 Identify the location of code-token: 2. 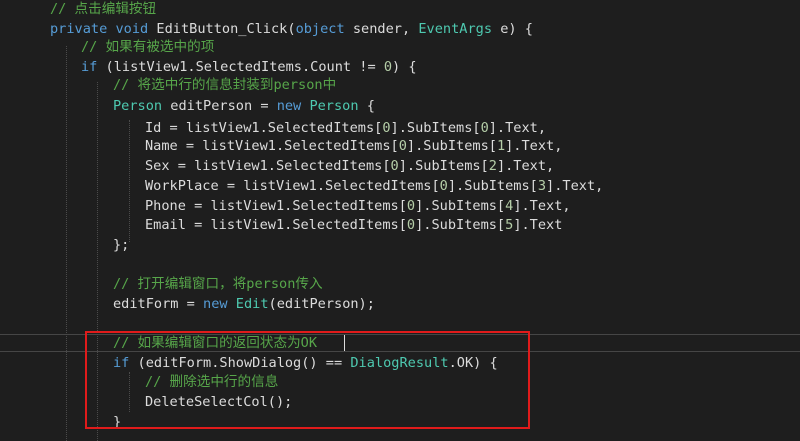
(492, 166).